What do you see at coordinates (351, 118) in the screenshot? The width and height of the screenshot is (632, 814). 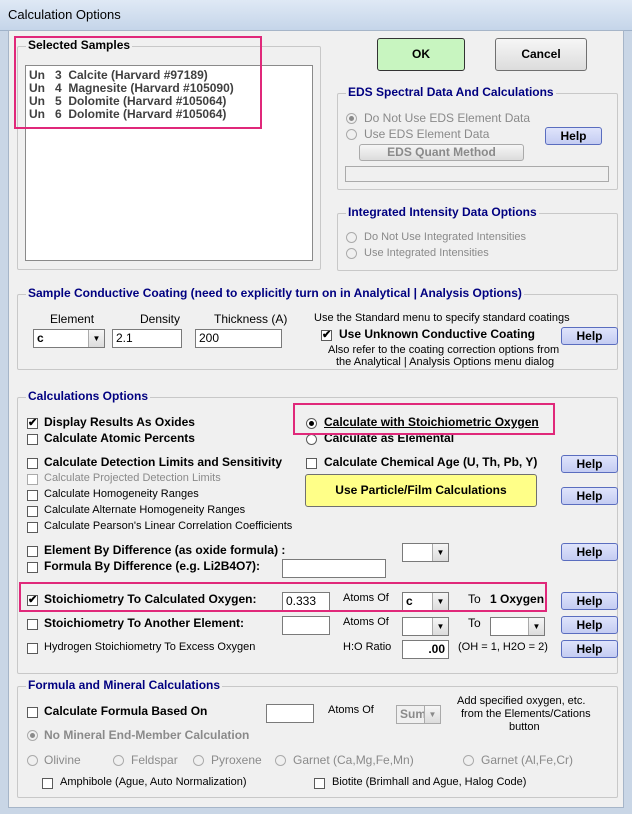 I see `eds-no-radio` at bounding box center [351, 118].